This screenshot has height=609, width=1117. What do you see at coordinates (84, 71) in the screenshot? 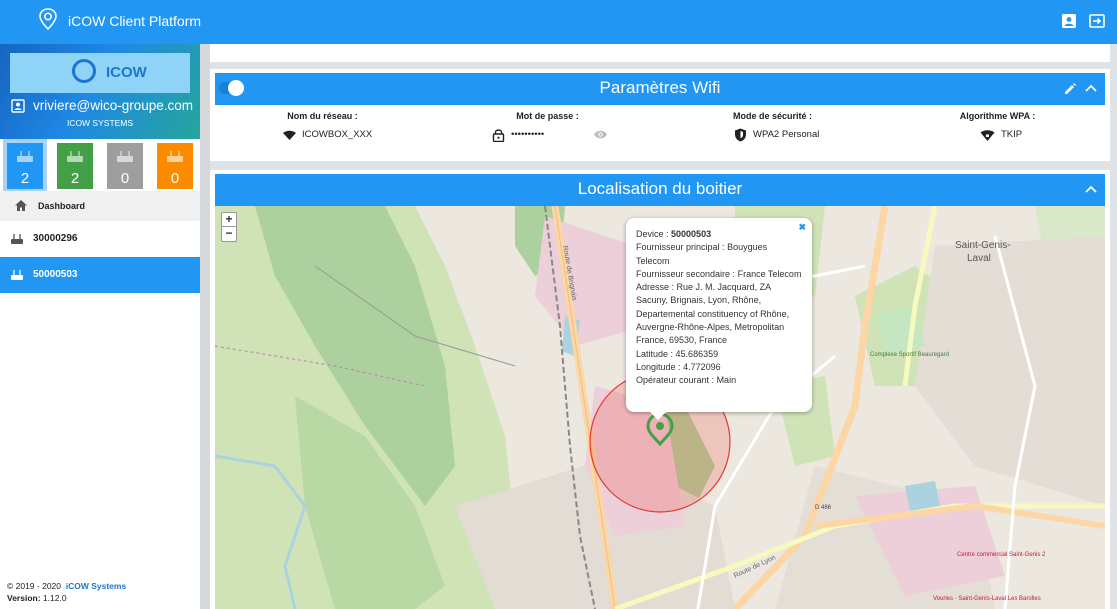
I see `brand-ring-icon` at bounding box center [84, 71].